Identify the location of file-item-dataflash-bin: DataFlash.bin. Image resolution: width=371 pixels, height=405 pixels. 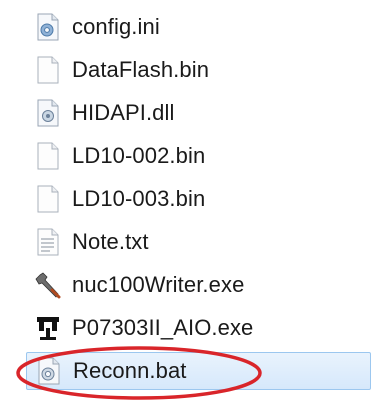
(198, 70).